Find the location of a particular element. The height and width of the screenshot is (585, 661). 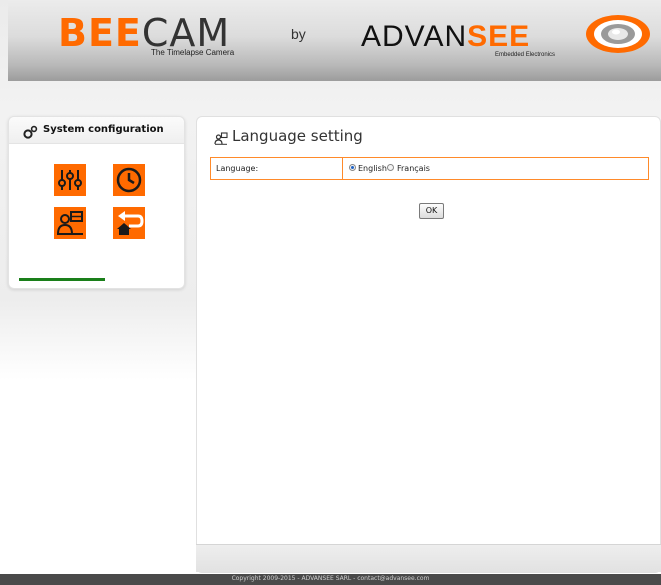

home-return-icon is located at coordinates (130, 223).